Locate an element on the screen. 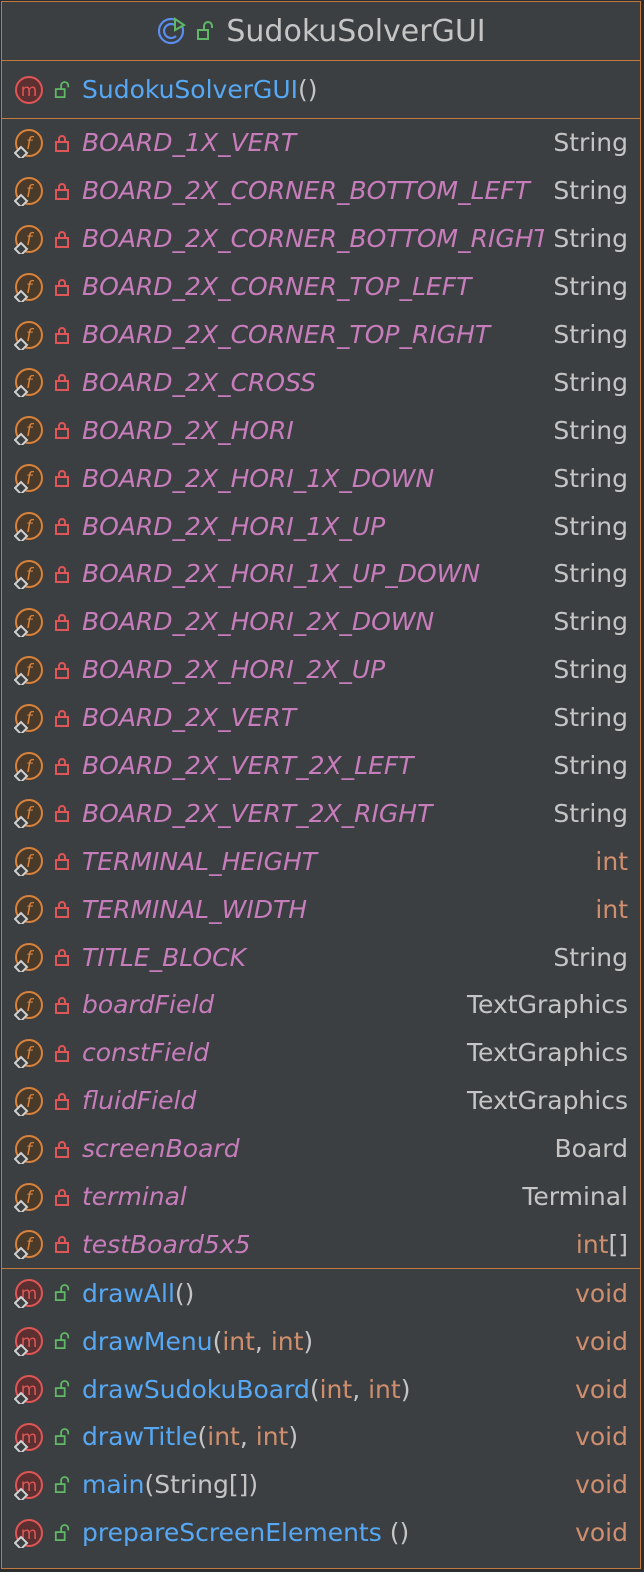 This screenshot has height=1572, width=644. method-name: drawMenu is located at coordinates (147, 1341).